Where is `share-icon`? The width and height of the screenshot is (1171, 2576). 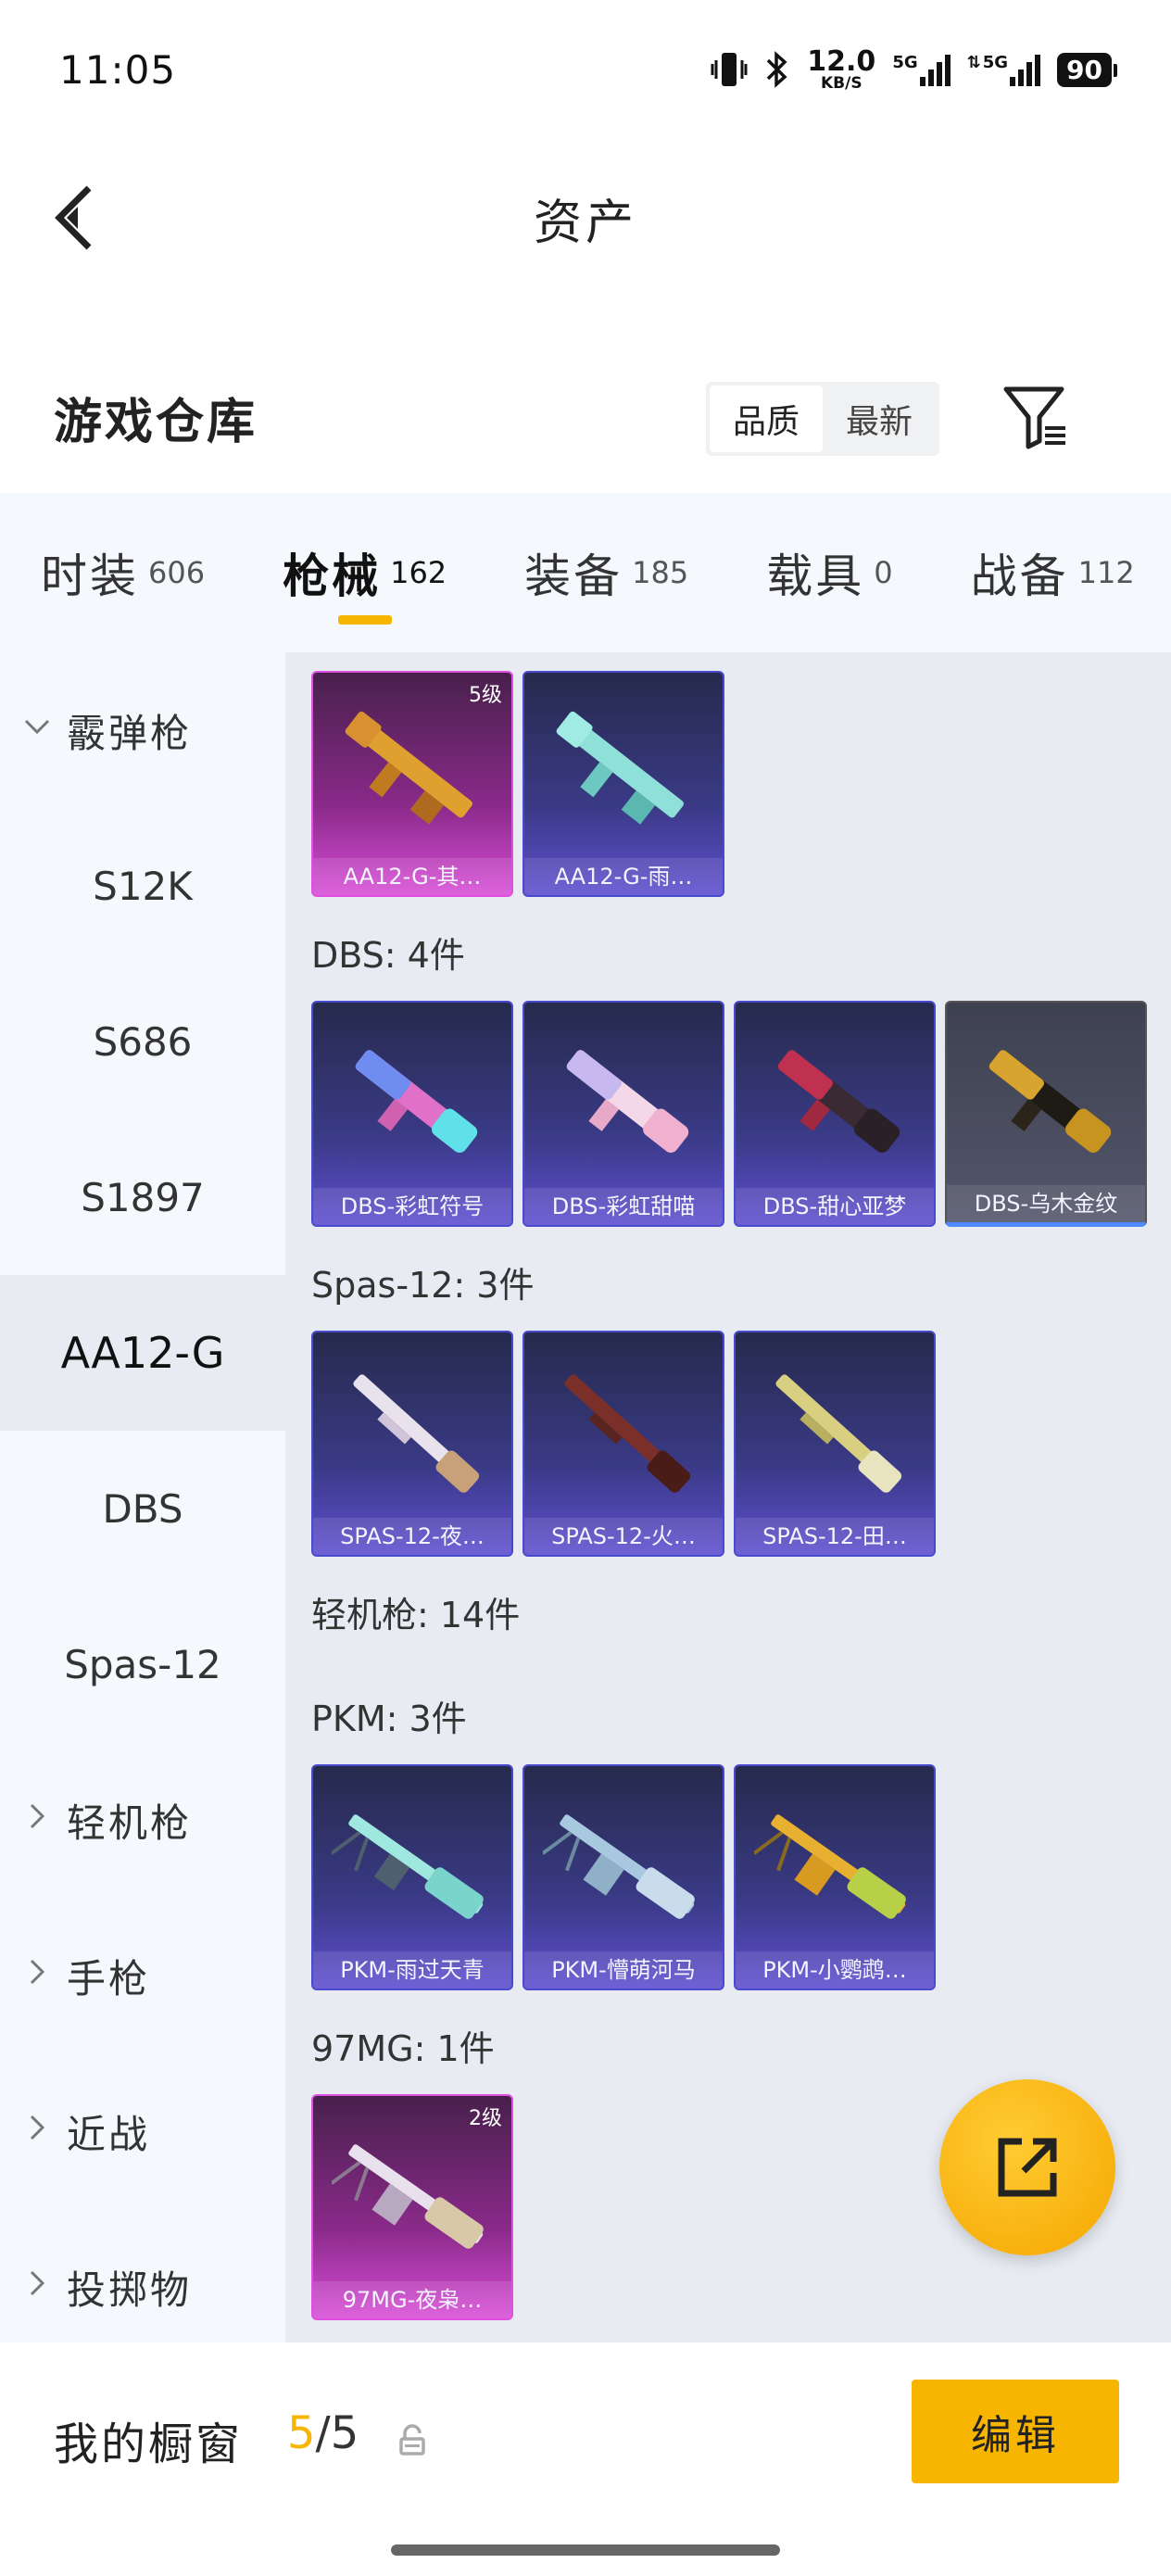 share-icon is located at coordinates (1028, 2168).